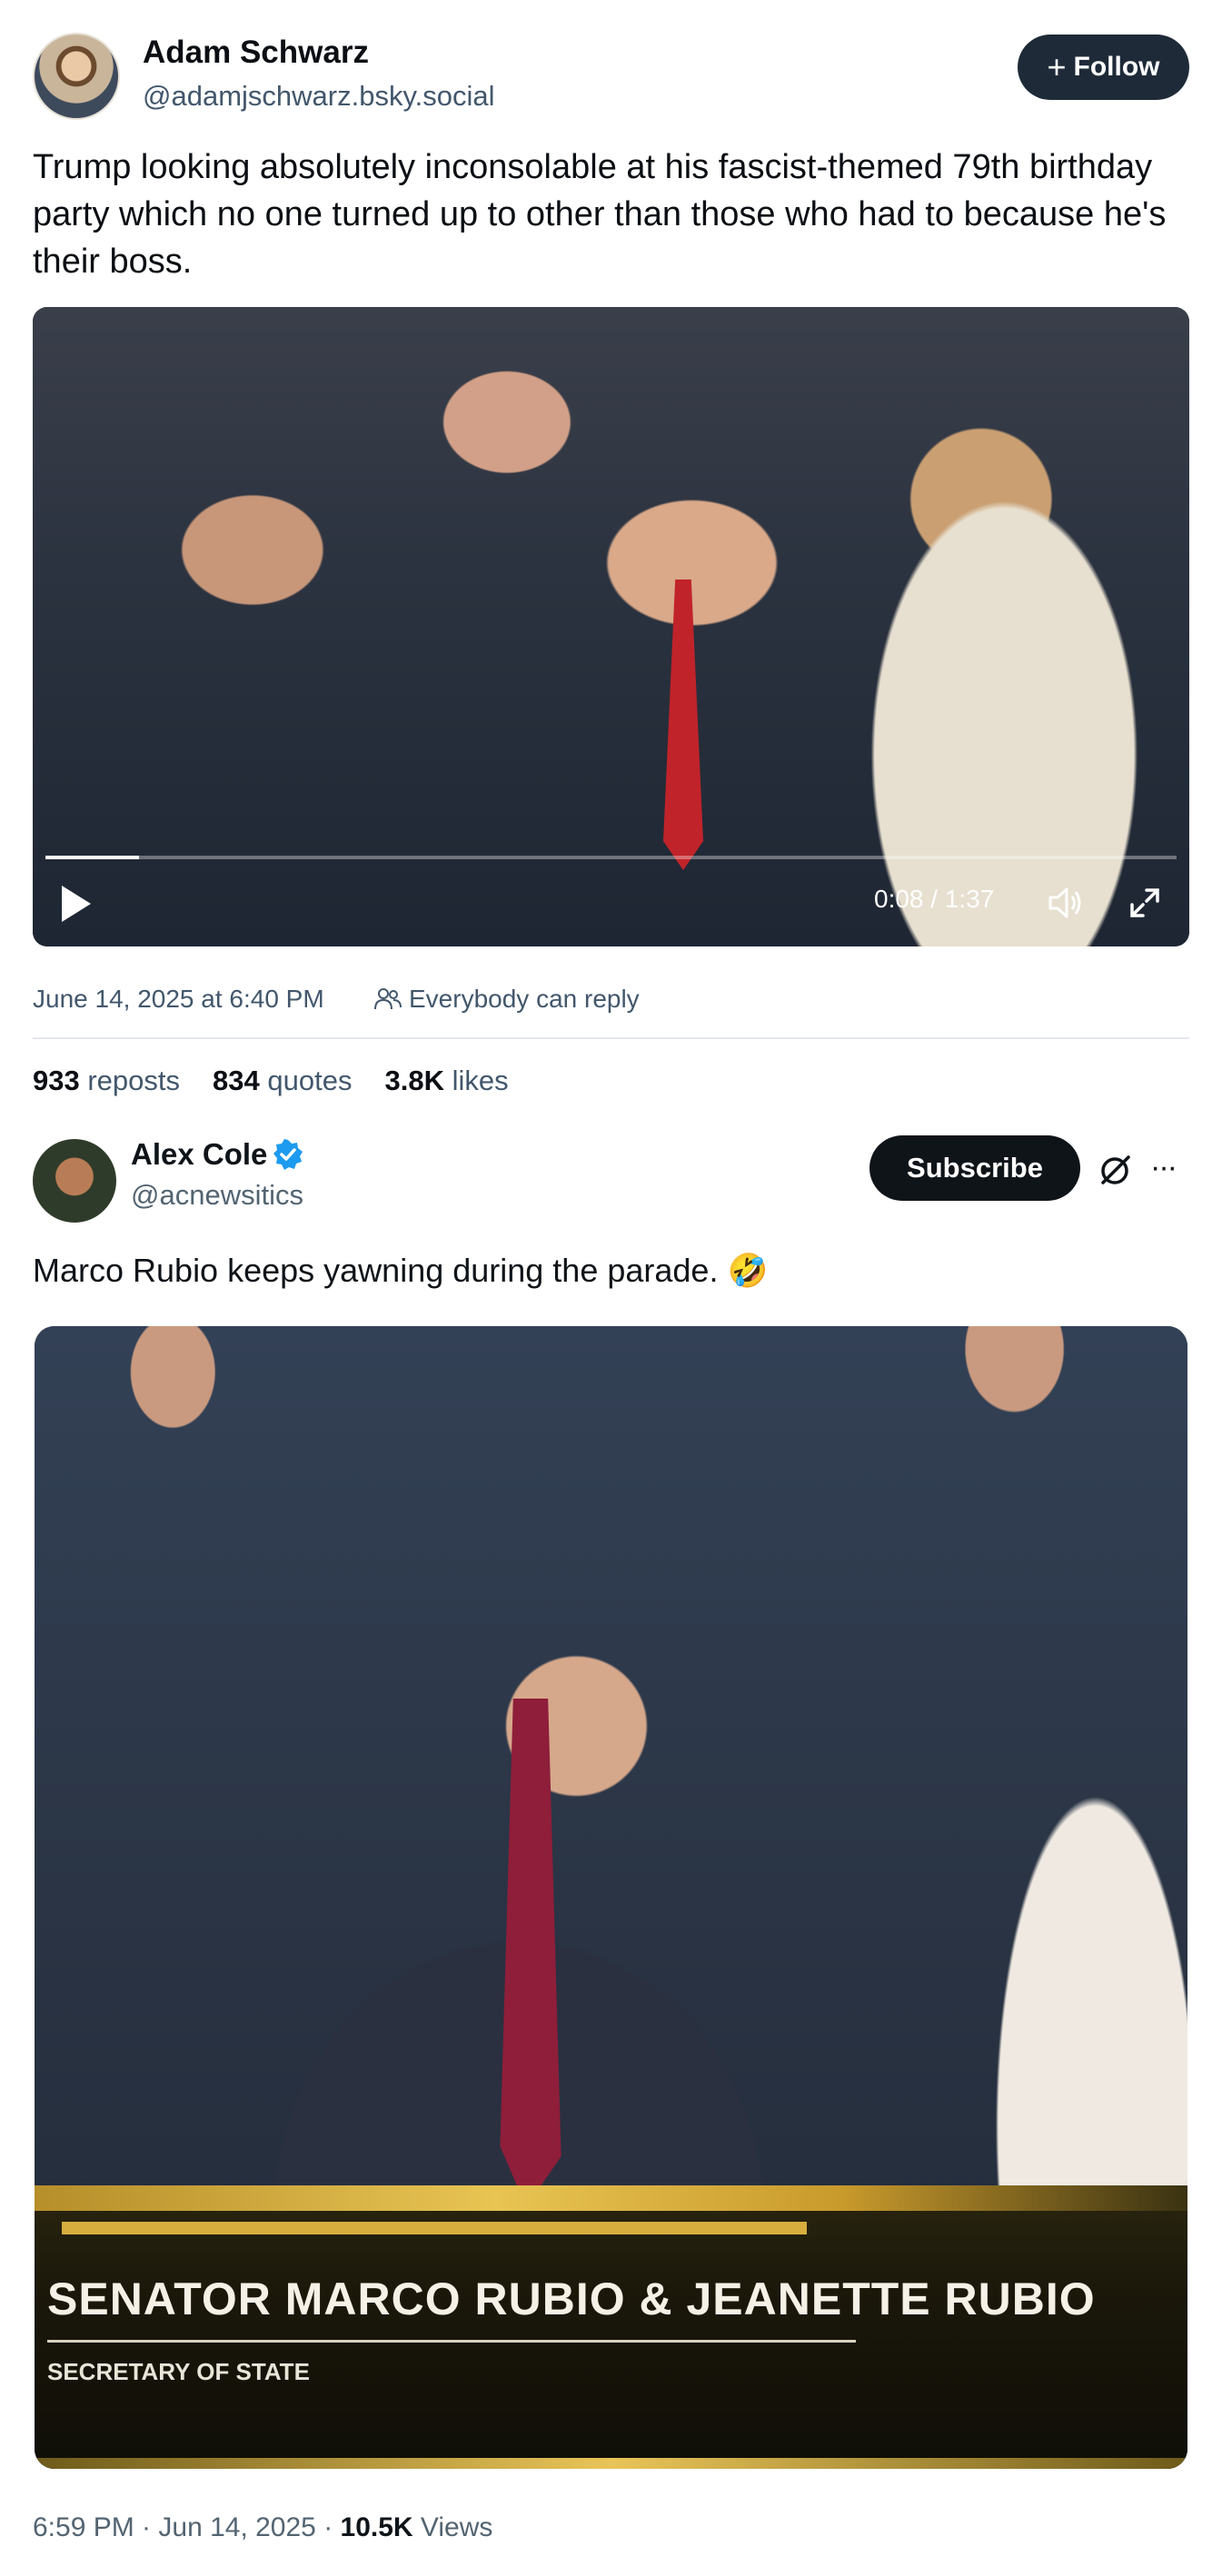  Describe the element at coordinates (611, 1038) in the screenshot. I see `divider` at that location.